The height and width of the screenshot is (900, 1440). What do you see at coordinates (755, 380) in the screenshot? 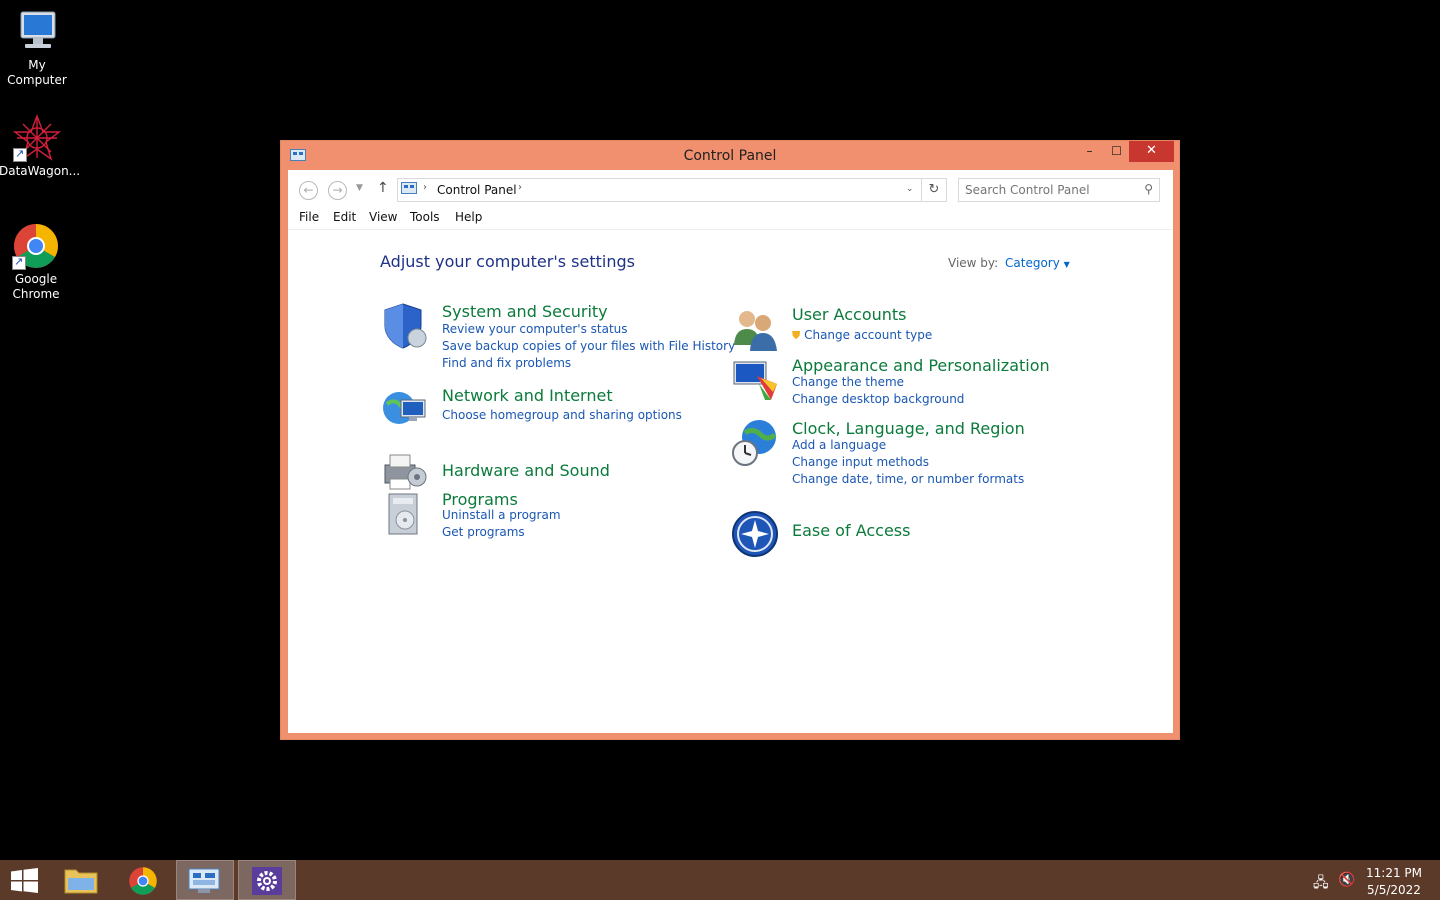
I see `appearance-icon` at bounding box center [755, 380].